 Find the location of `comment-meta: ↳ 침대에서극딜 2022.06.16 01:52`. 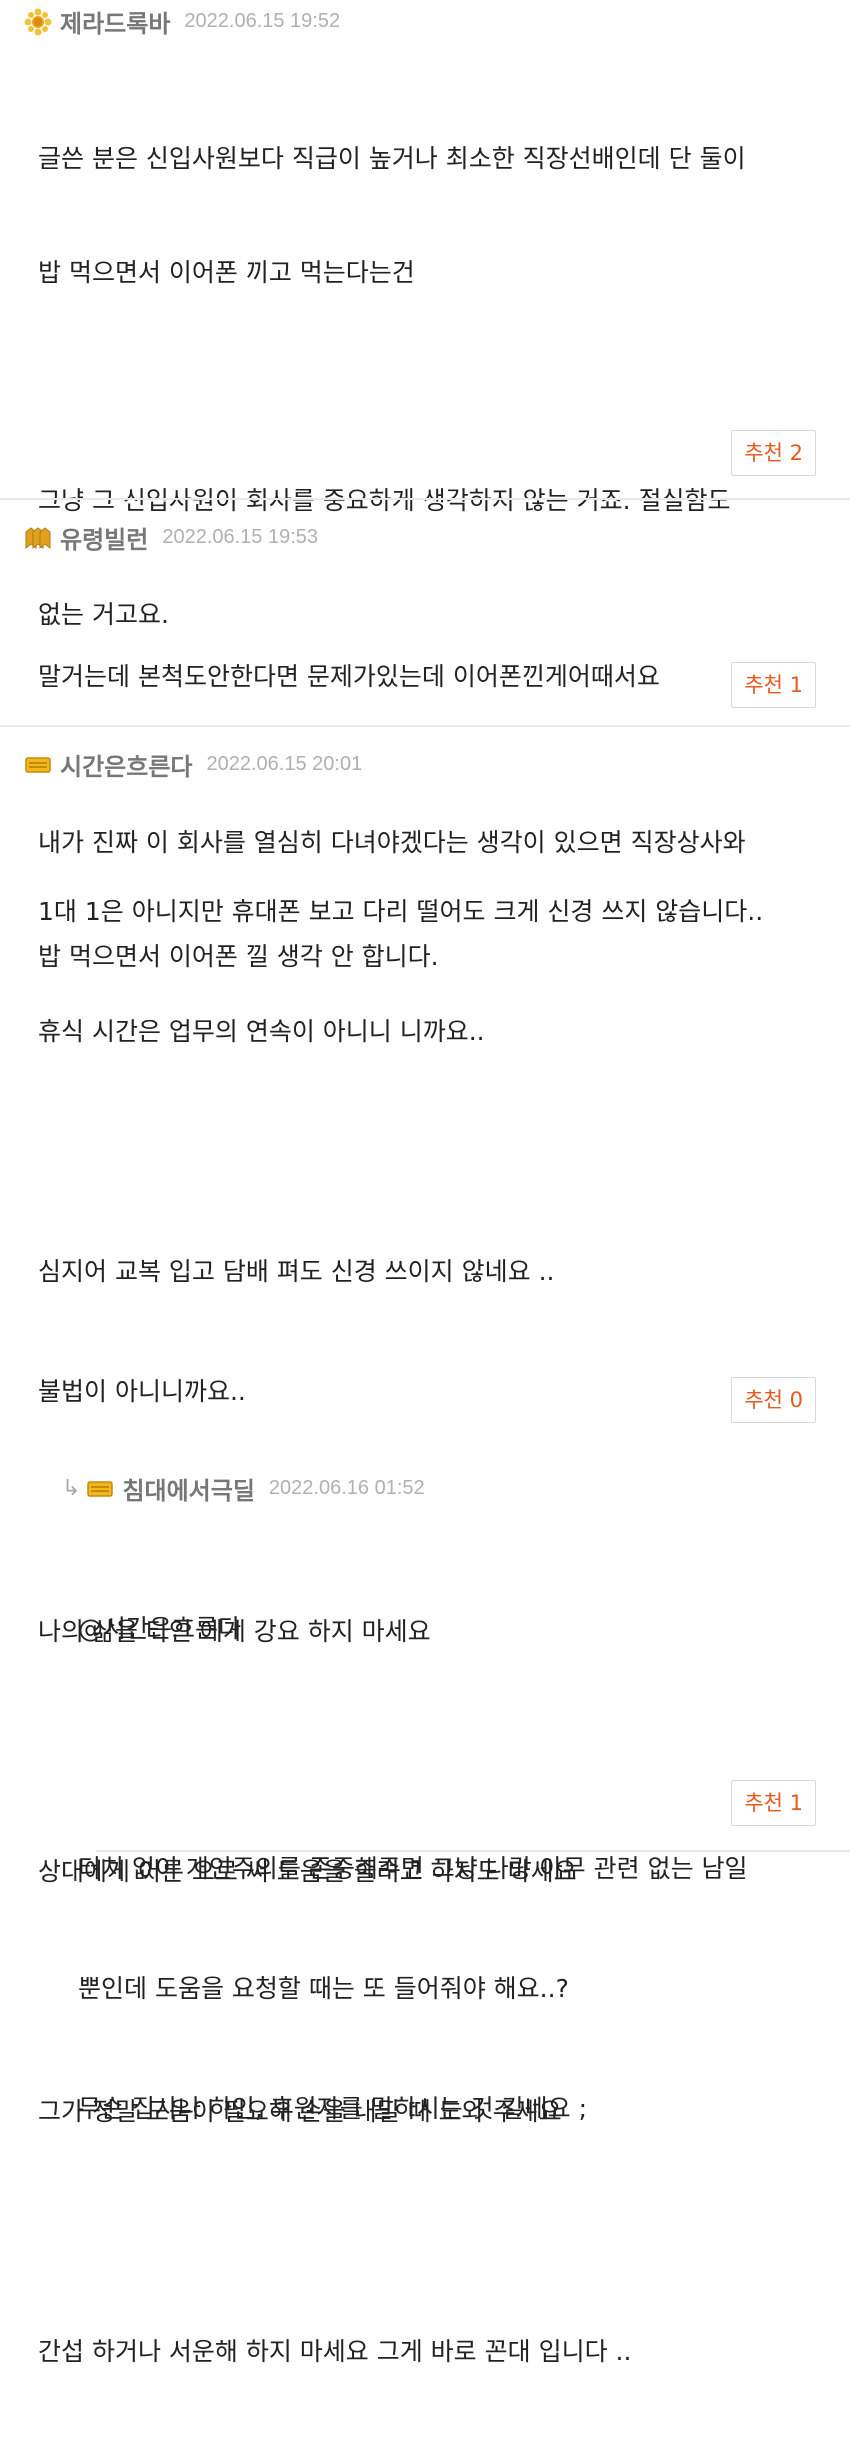

comment-meta: ↳ 침대에서극딜 2022.06.16 01:52 is located at coordinates (243, 1488).